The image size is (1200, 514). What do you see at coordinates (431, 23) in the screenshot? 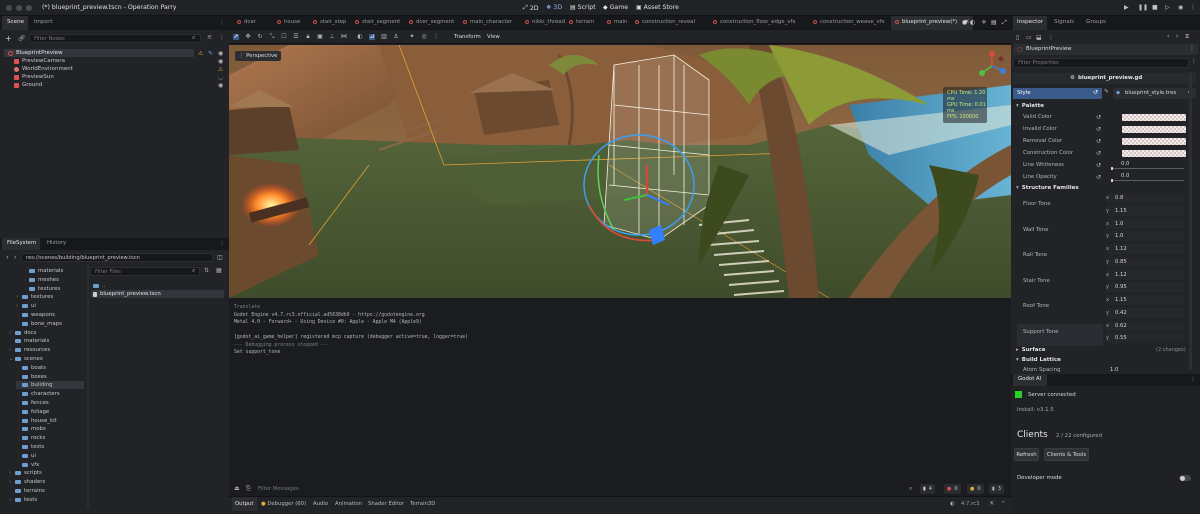
I see `editor-tab: dcer_segment` at bounding box center [431, 23].